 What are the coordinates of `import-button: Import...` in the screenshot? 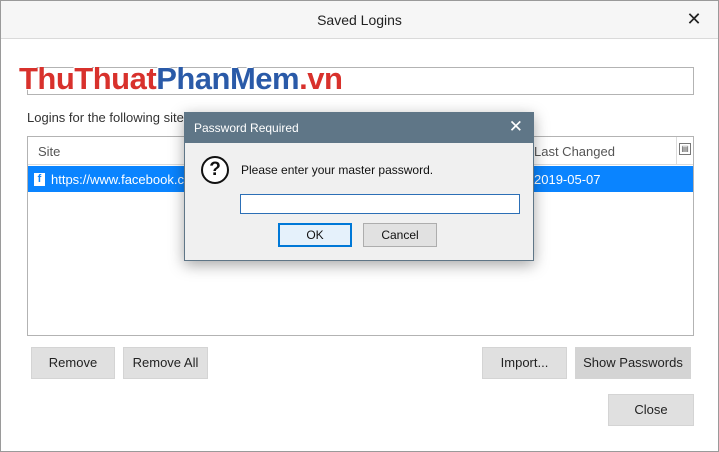 It's located at (524, 363).